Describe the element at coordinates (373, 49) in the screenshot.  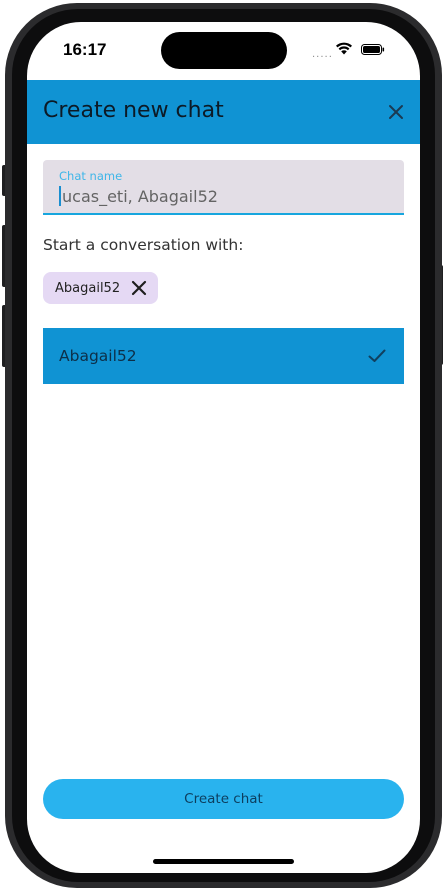
I see `battery-icon` at that location.